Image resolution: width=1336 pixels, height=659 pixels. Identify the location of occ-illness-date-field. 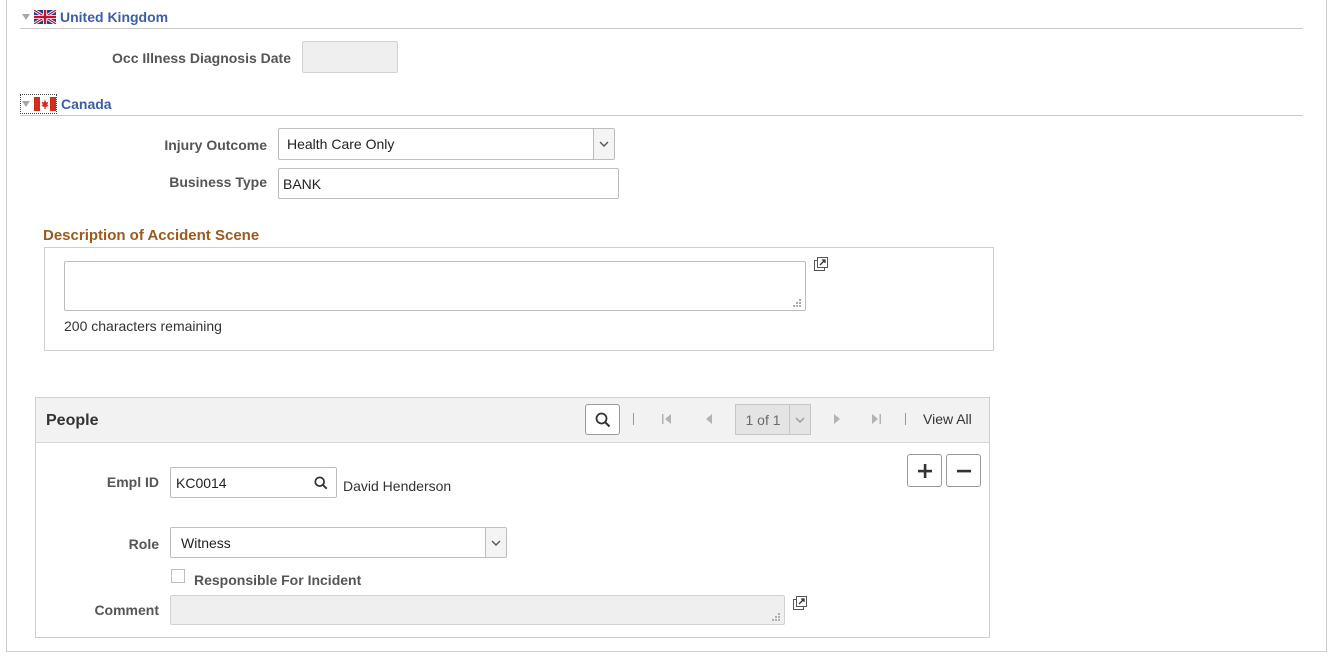
(350, 57).